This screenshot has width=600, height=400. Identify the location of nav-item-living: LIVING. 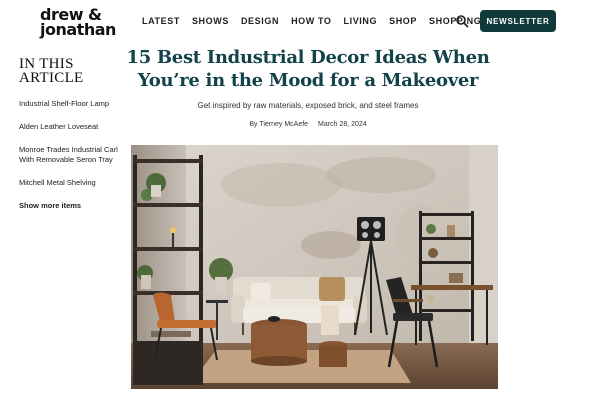
(361, 21).